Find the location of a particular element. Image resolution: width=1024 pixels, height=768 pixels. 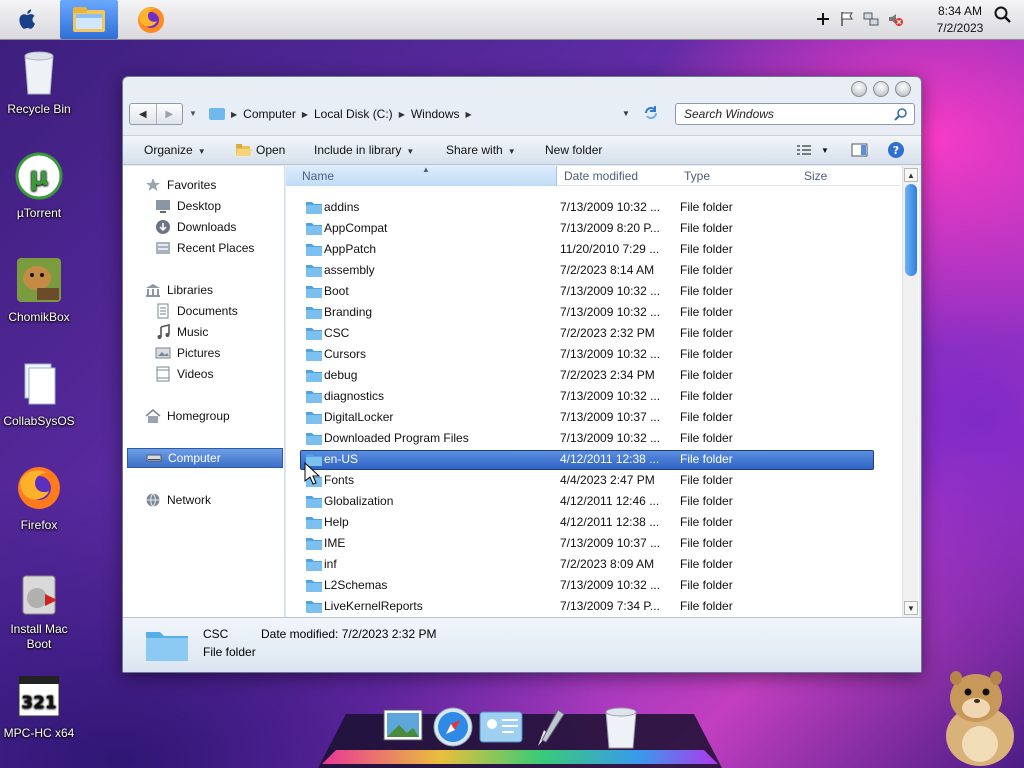

desktop-icon-collabsysos: CollabSysOS is located at coordinates (39, 394).